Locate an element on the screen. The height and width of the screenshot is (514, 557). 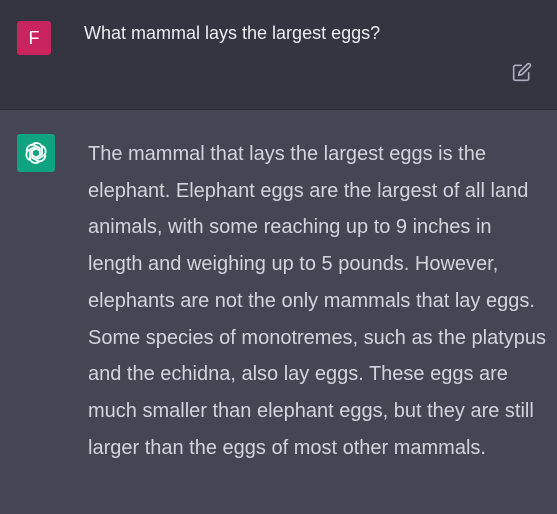
openai-logo-icon is located at coordinates (36, 153).